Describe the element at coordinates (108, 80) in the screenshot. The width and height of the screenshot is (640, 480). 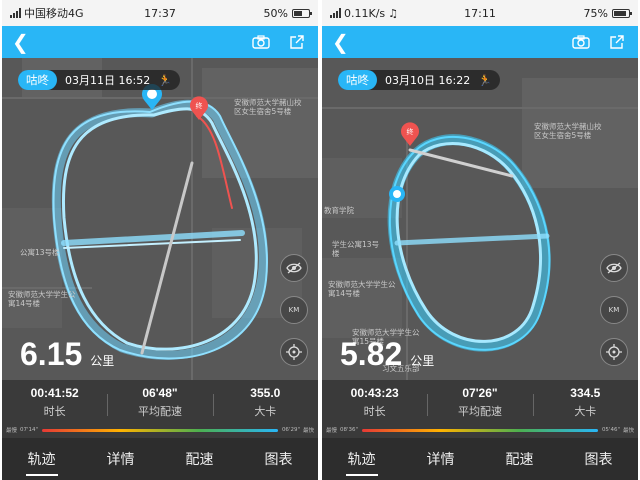
I see `run-date: 03月11日 16:52` at that location.